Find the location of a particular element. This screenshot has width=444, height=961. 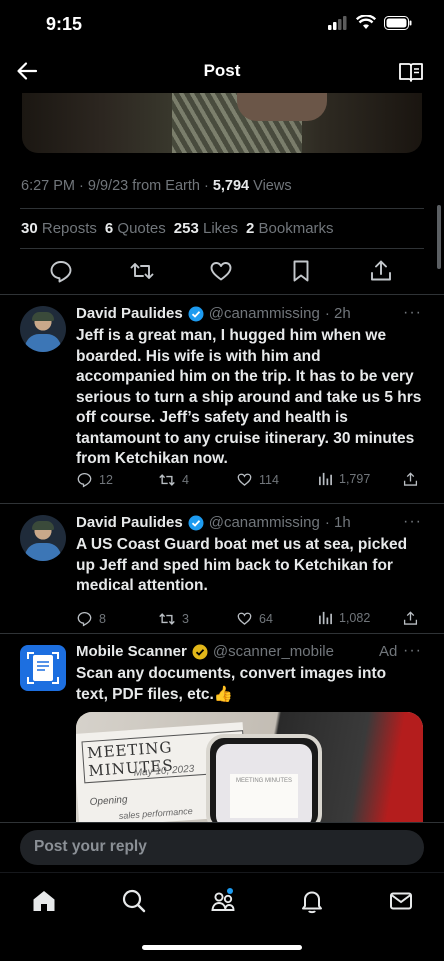

thumbs-up-emoji: 👍 is located at coordinates (223, 694).